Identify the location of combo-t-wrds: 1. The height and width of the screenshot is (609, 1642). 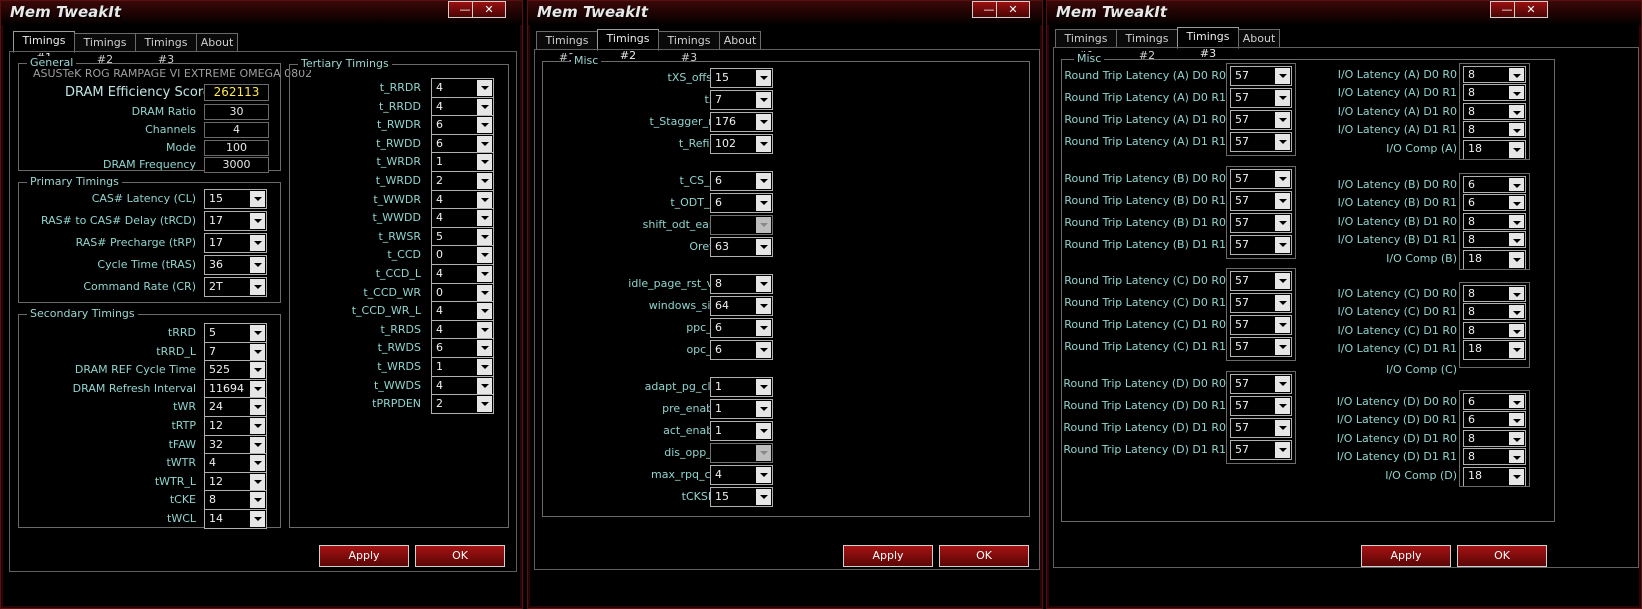
(462, 367).